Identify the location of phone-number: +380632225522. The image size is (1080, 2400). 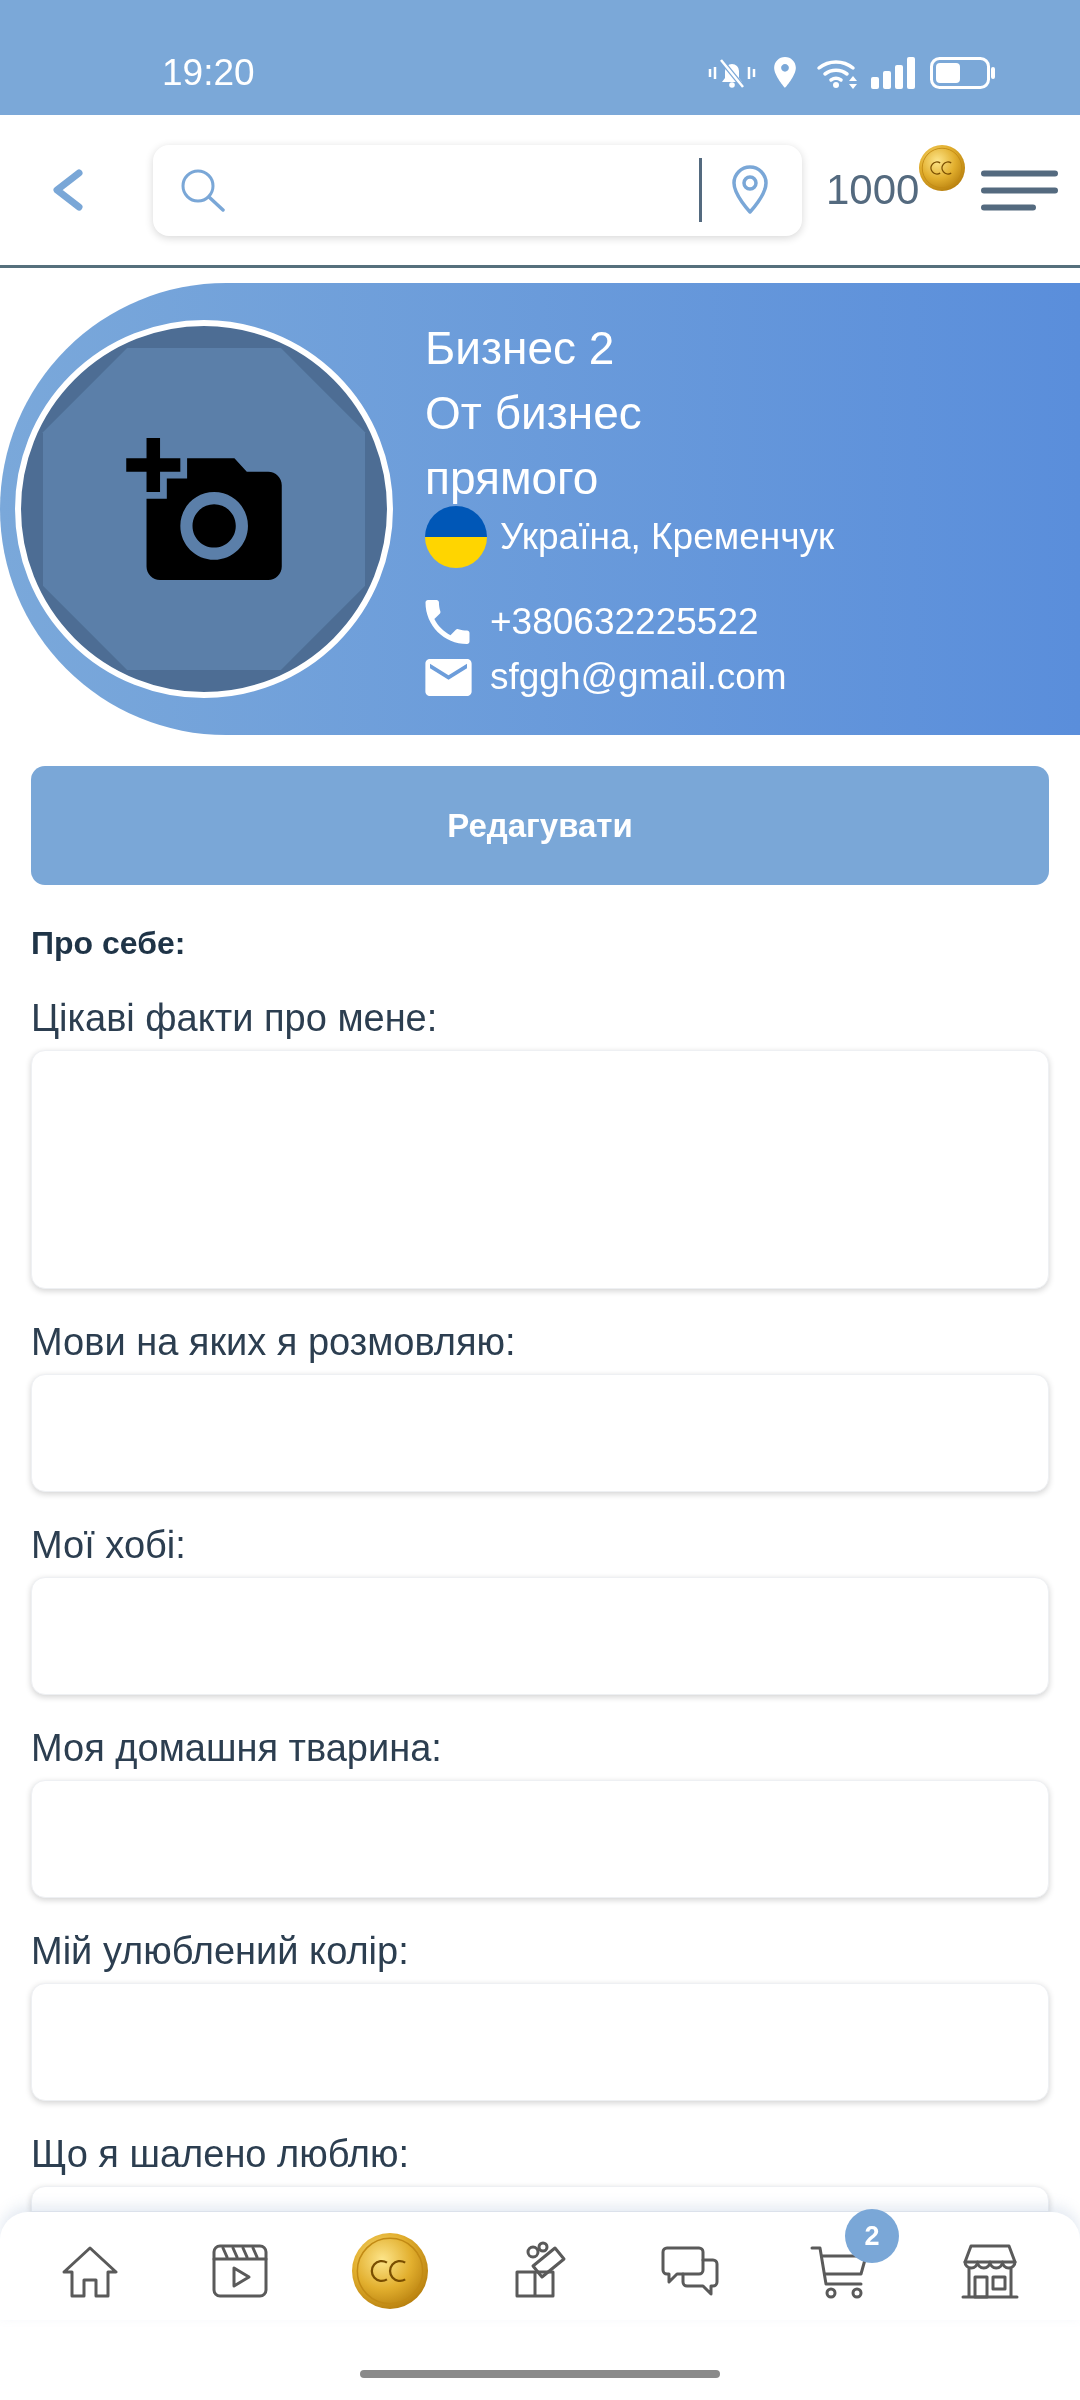
(624, 622).